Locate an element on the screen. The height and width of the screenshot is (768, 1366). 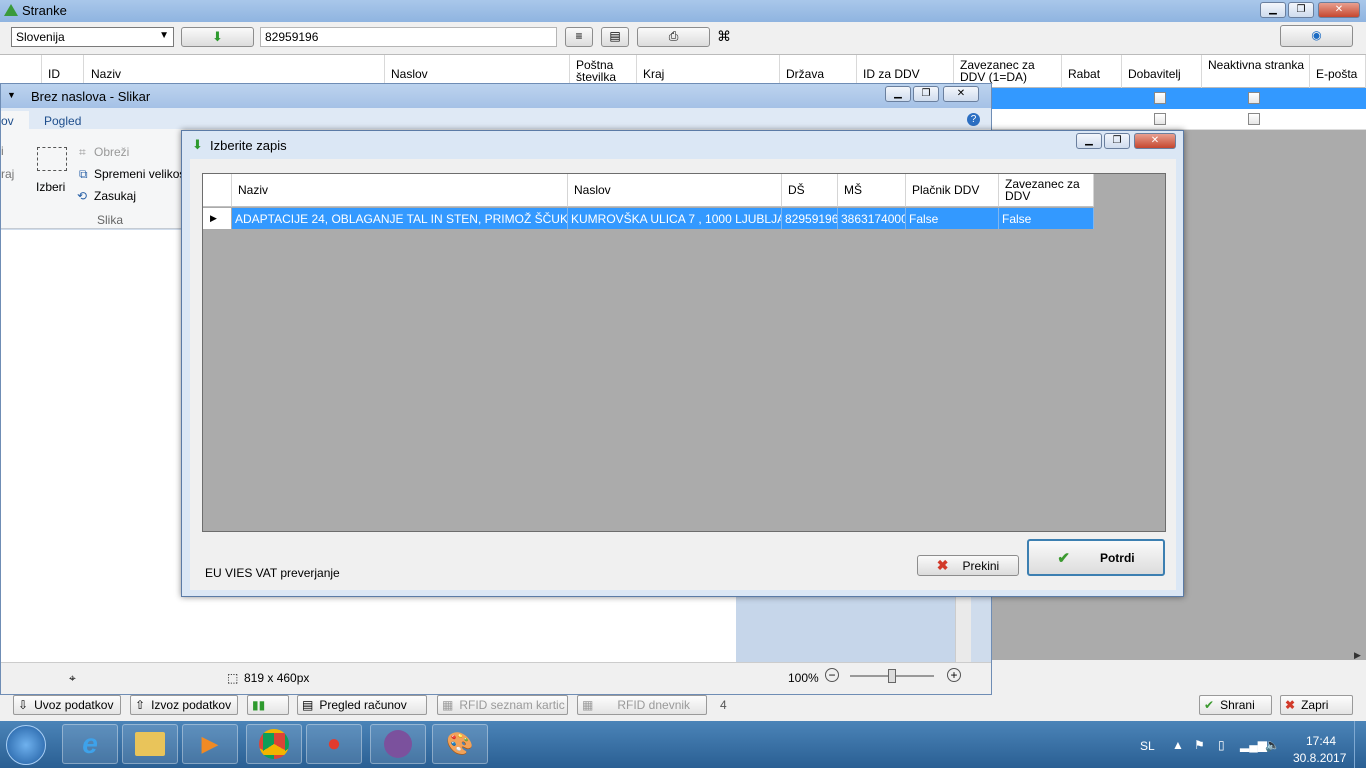
cell-ms: 3863174000 is located at coordinates (872, 218).